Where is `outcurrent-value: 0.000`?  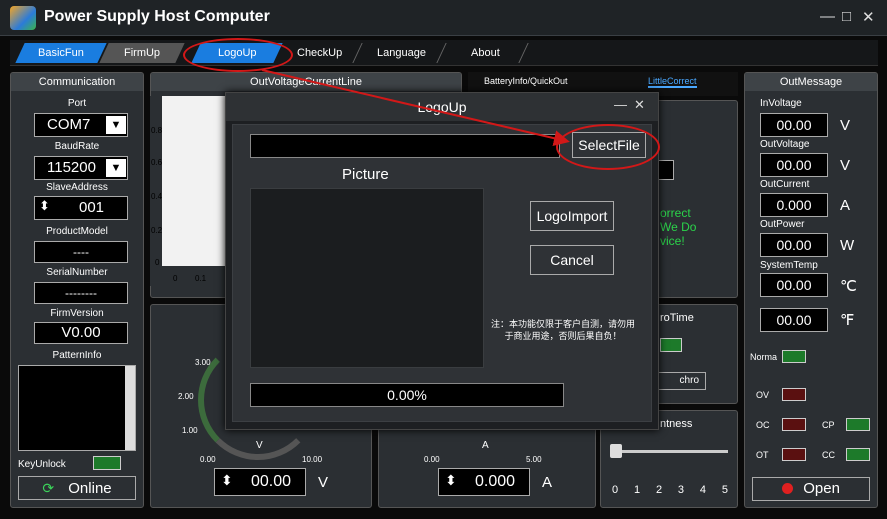 outcurrent-value: 0.000 is located at coordinates (794, 205).